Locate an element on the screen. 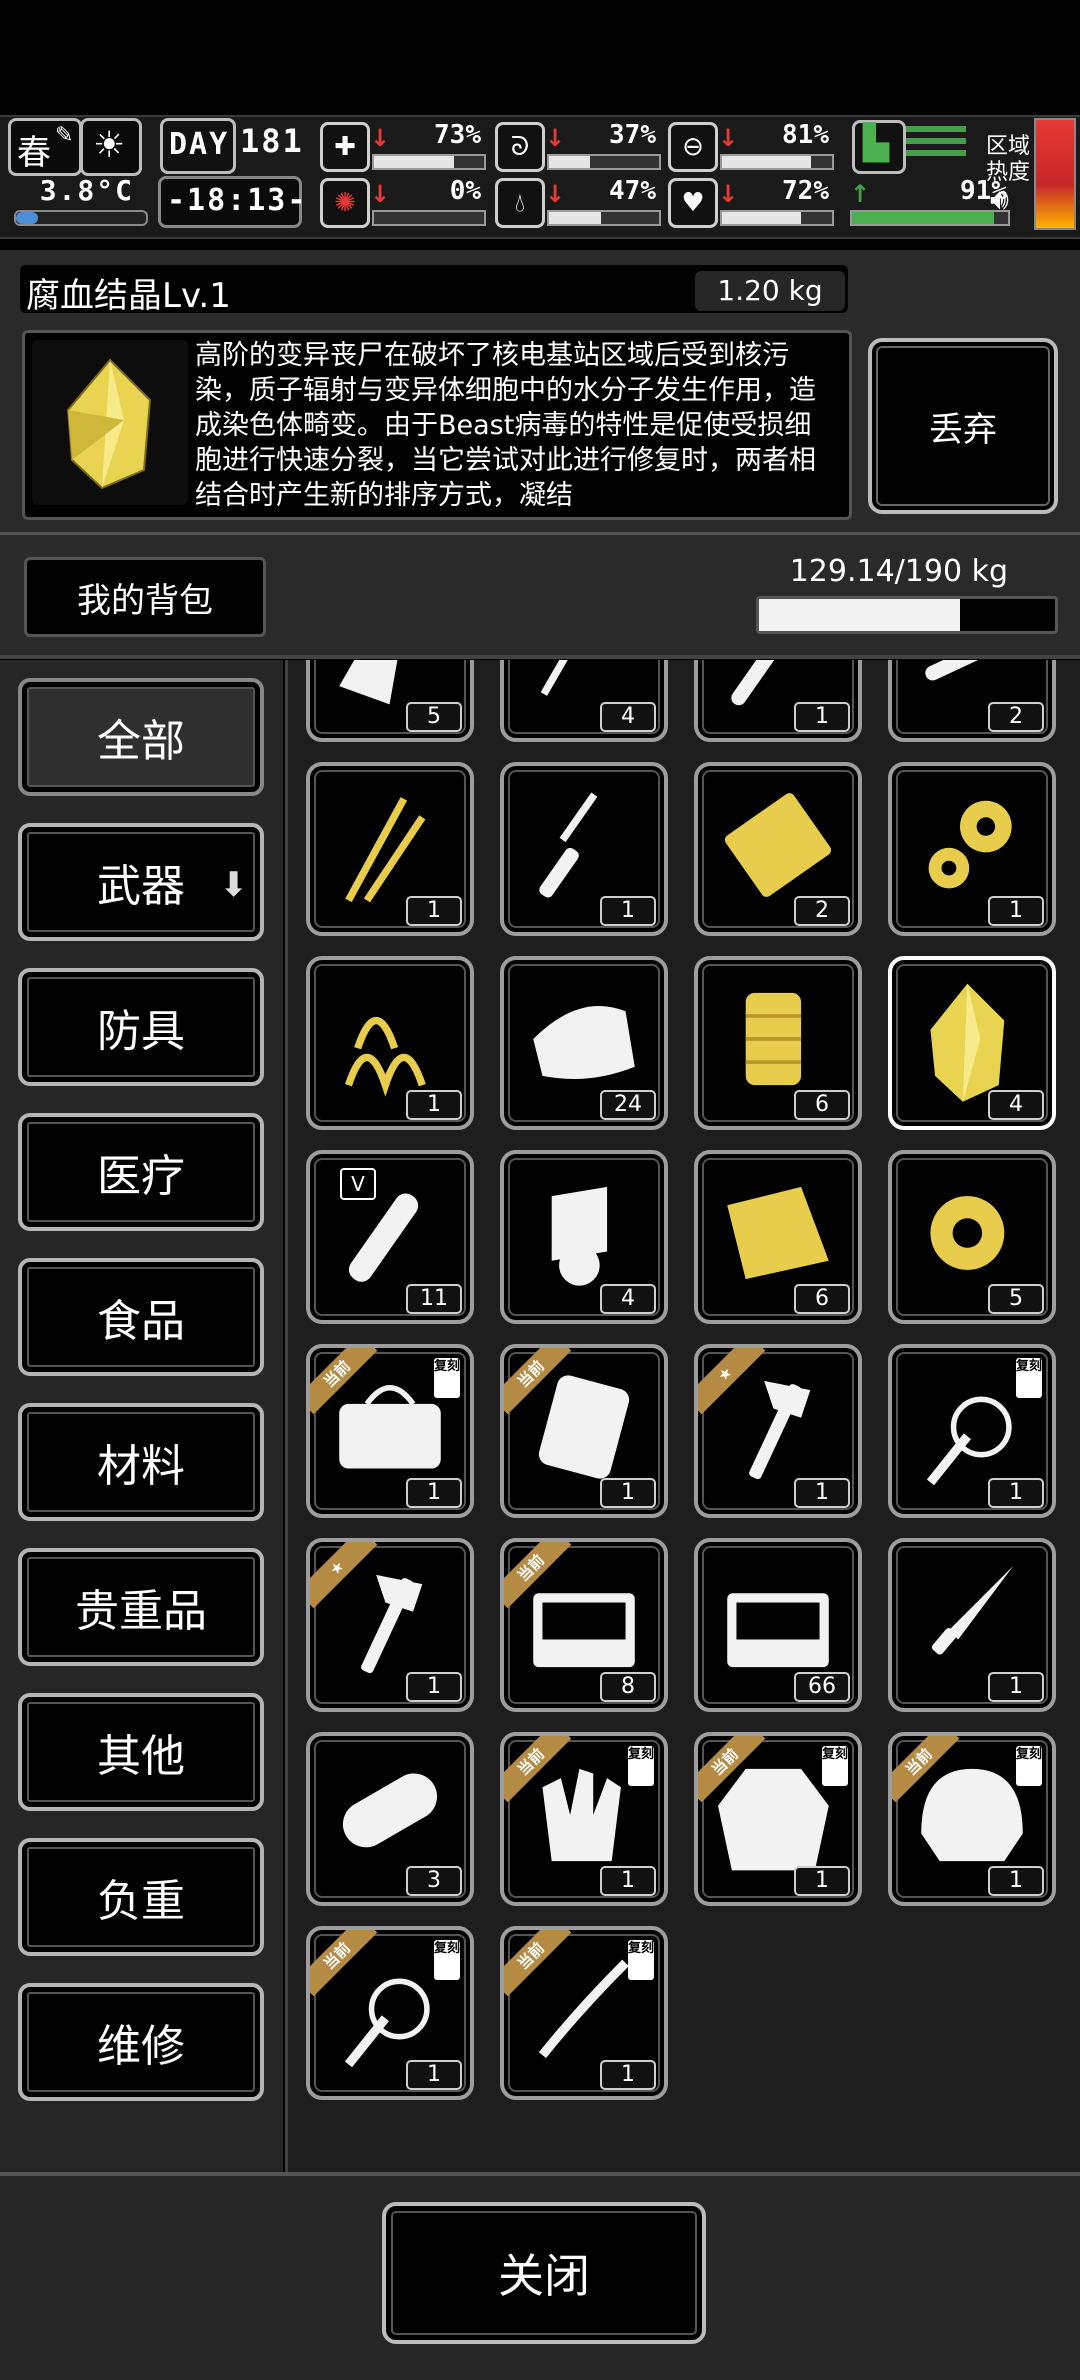 This screenshot has height=2380, width=1080. inventory-slot: 复刻 1 is located at coordinates (972, 1431).